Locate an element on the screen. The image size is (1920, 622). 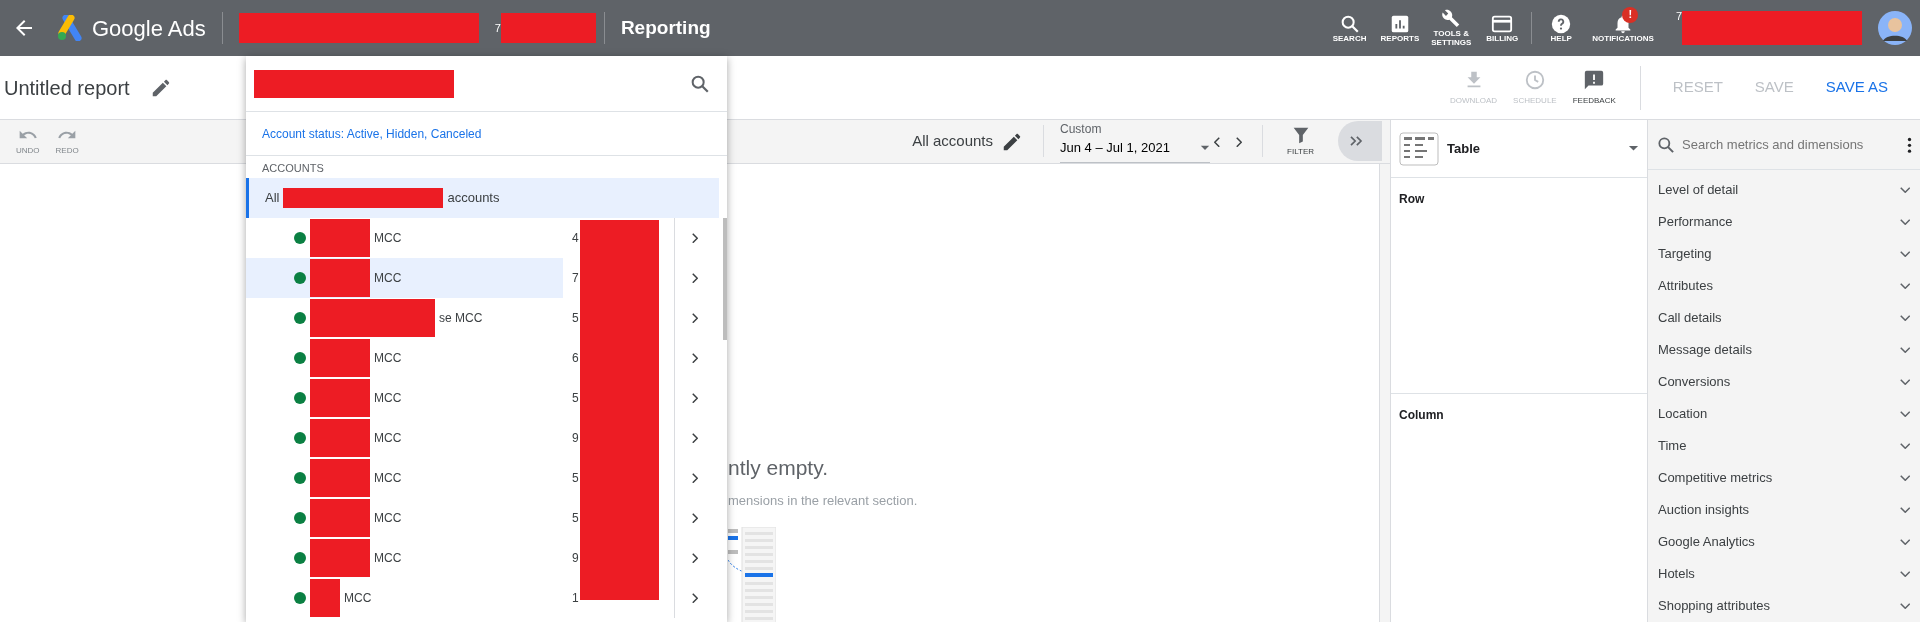
account-row: MCC 6 is located at coordinates (482, 358).